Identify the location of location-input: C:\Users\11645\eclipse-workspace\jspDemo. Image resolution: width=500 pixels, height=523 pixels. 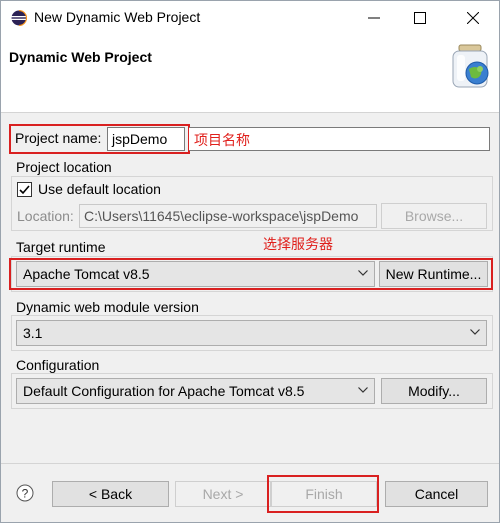
(228, 216).